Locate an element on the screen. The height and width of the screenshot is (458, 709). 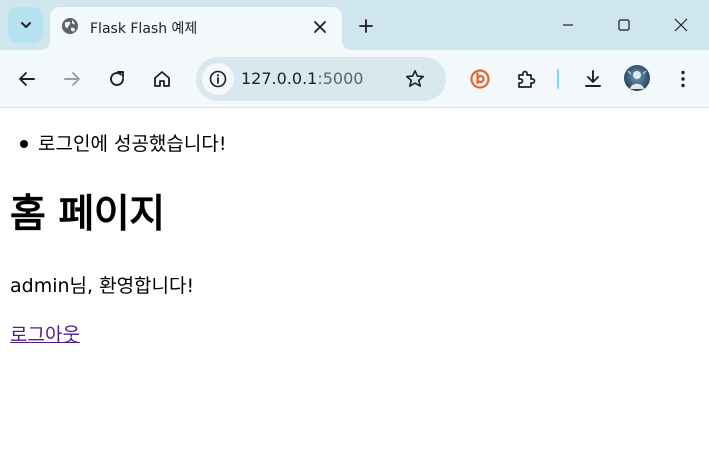
profile-picture is located at coordinates (637, 79).